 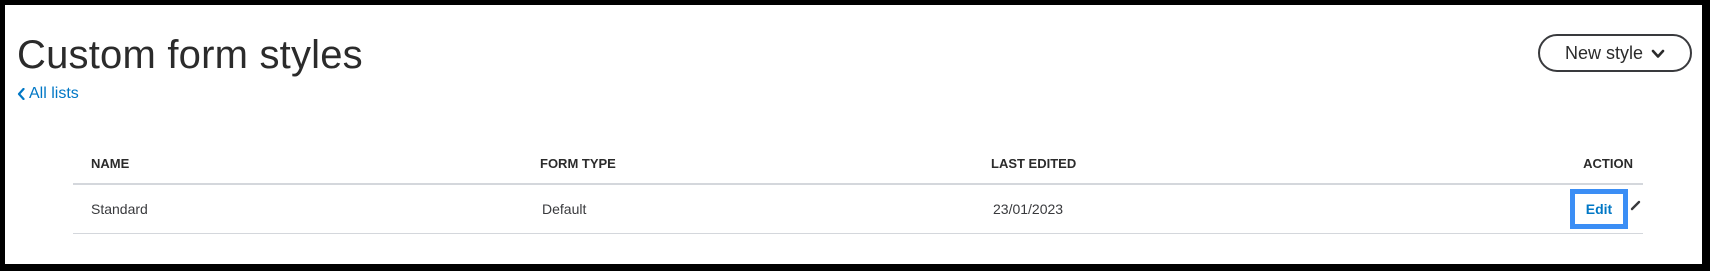 I want to click on new-style-label: New style, so click(x=1604, y=52).